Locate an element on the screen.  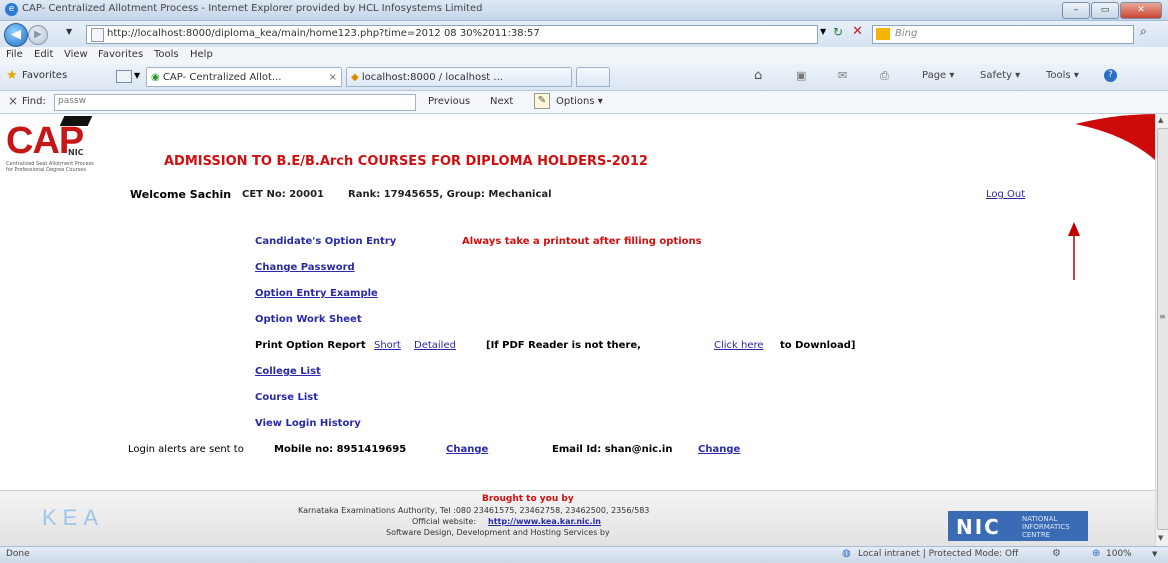
option-work-sheet-link: Option Work Sheet is located at coordinates (308, 319).